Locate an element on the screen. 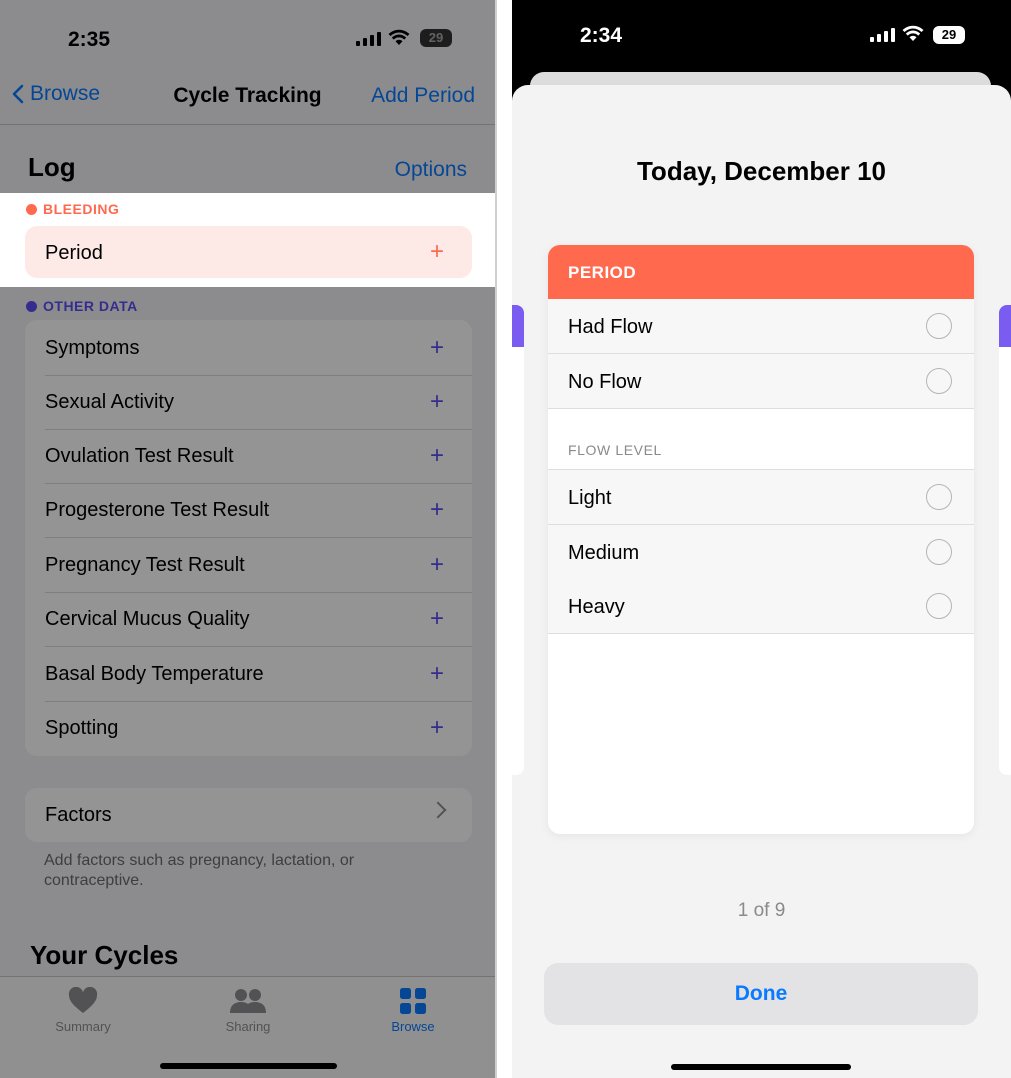  period-row: Period + is located at coordinates (248, 252).